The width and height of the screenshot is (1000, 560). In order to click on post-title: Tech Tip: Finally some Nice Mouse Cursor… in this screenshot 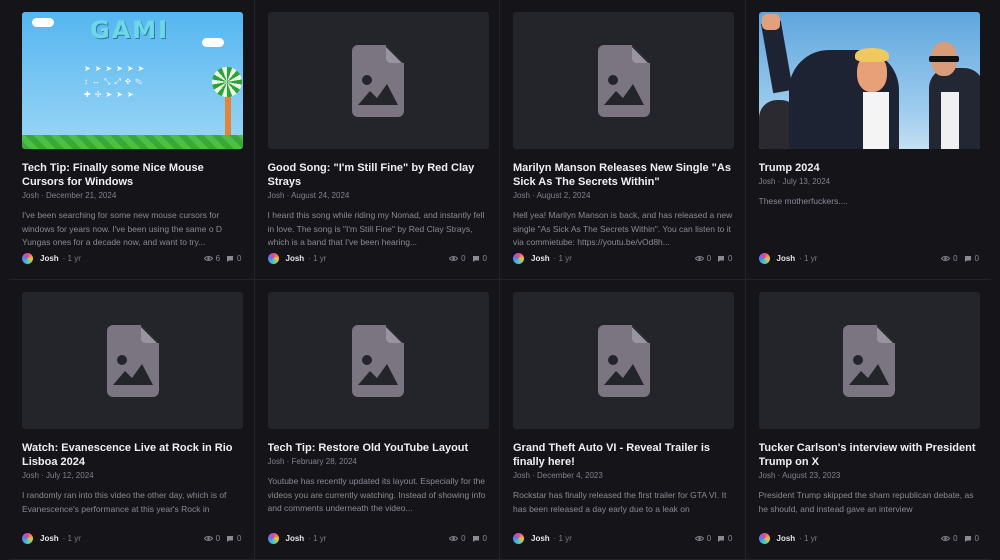, I will do `click(132, 175)`.